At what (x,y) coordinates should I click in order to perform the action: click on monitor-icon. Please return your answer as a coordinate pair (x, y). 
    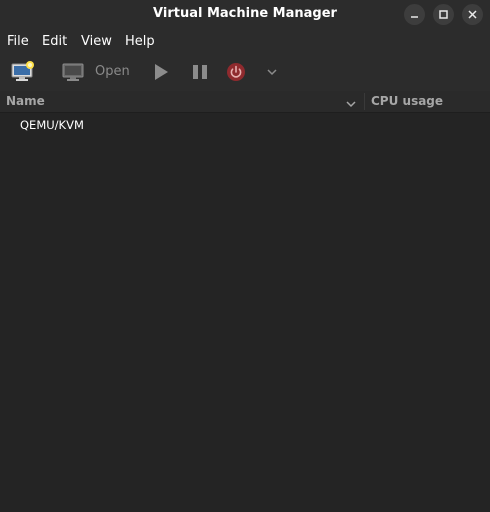
    Looking at the image, I should click on (73, 72).